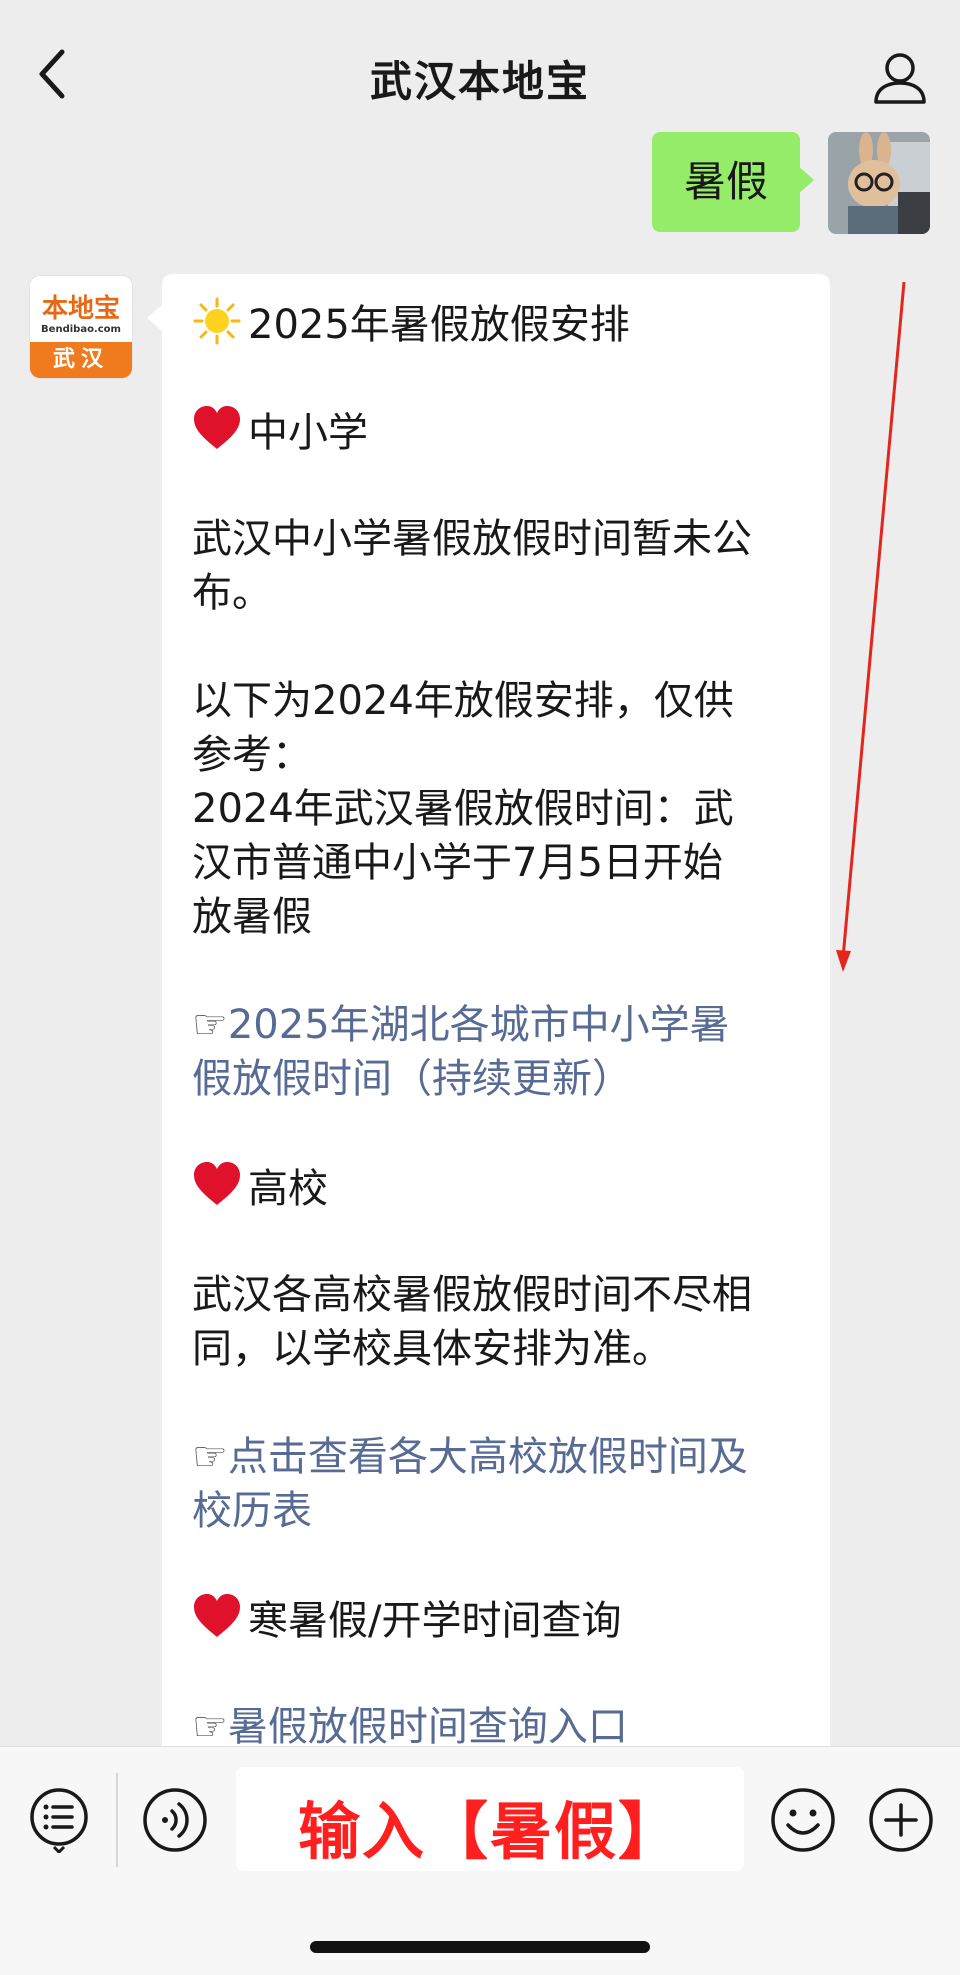 The width and height of the screenshot is (960, 1975). I want to click on college-notice-line-1: 武汉各高校暑假放假时间不尽相, so click(472, 1295).